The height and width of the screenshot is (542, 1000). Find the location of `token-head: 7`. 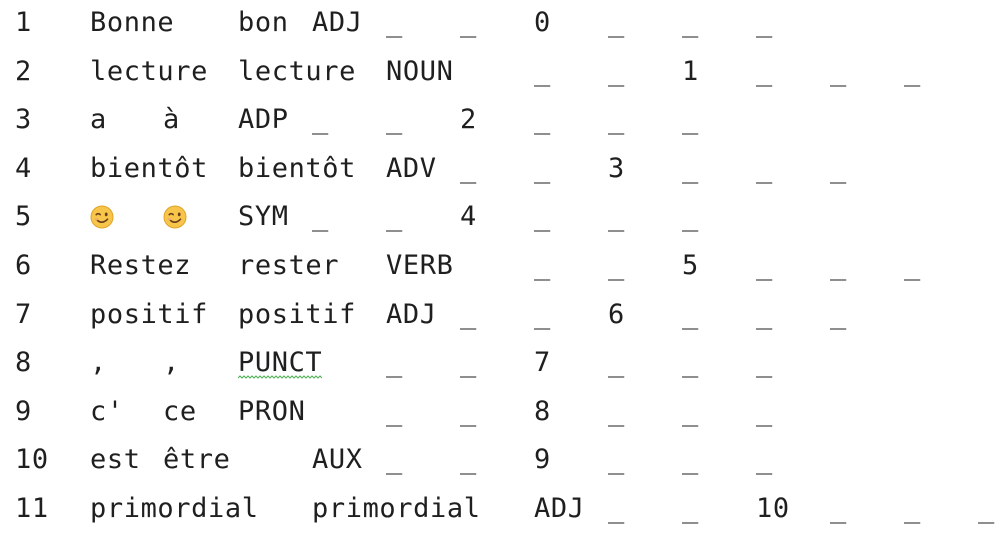

token-head: 7 is located at coordinates (542, 363).